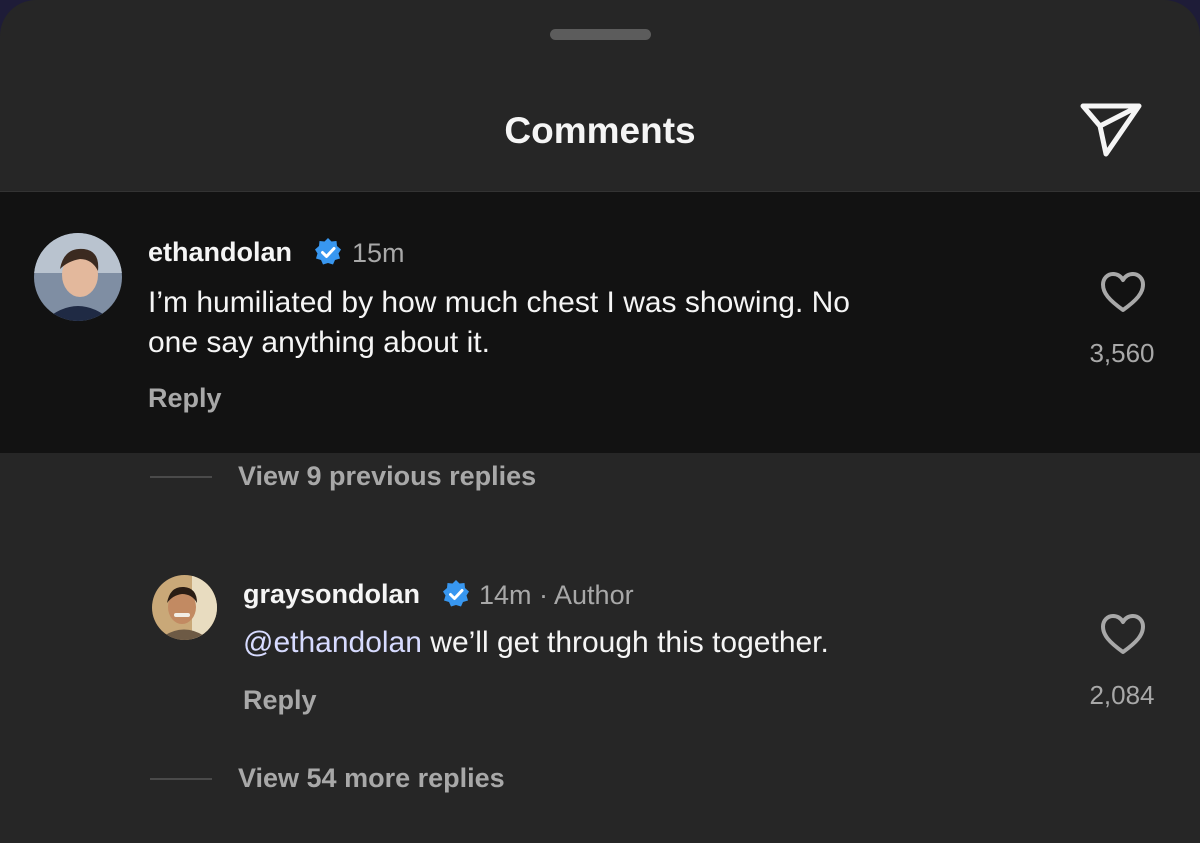 Image resolution: width=1200 pixels, height=843 pixels. Describe the element at coordinates (332, 642) in the screenshot. I see `mention-link: @ethandolan` at that location.